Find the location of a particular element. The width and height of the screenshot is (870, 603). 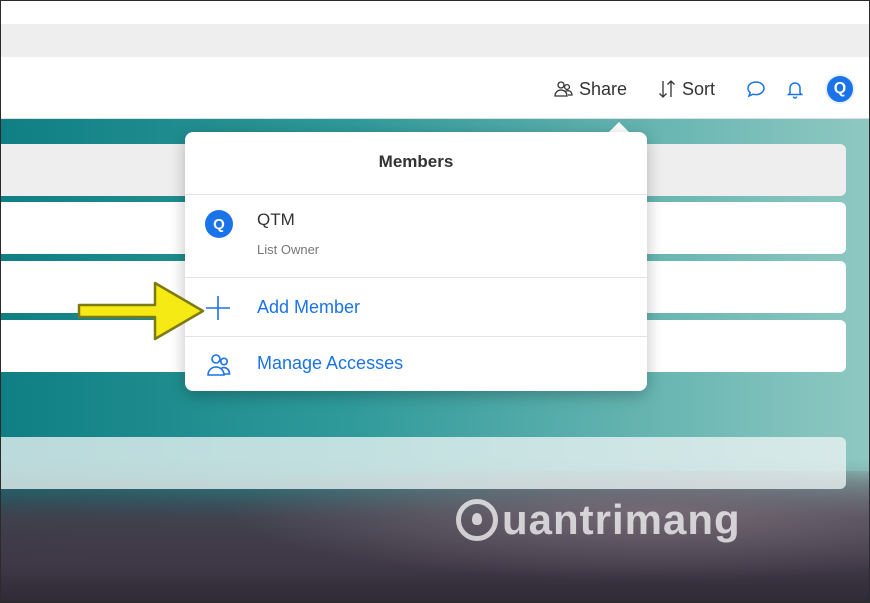

member-role: List Owner is located at coordinates (288, 249).